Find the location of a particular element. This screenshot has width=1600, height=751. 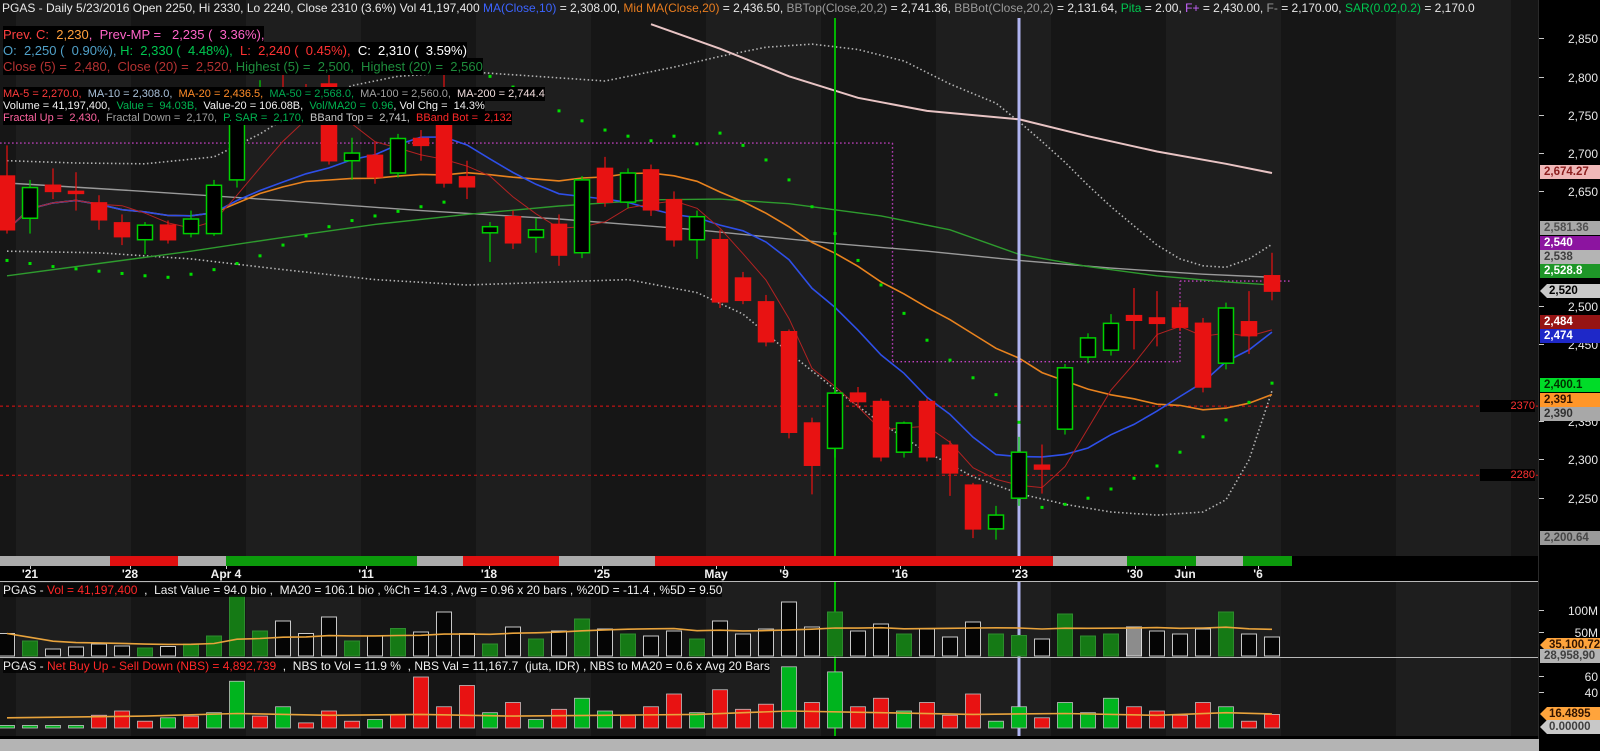

horizontal-scrollbar is located at coordinates (769, 745).